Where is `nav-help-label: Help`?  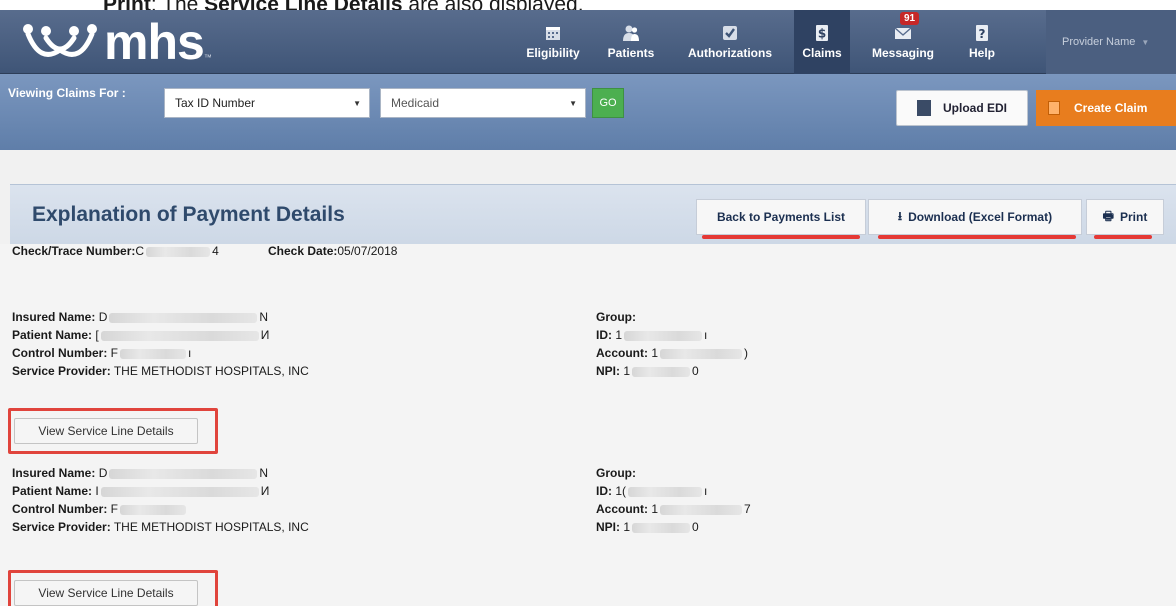
nav-help-label: Help is located at coordinates (981, 53).